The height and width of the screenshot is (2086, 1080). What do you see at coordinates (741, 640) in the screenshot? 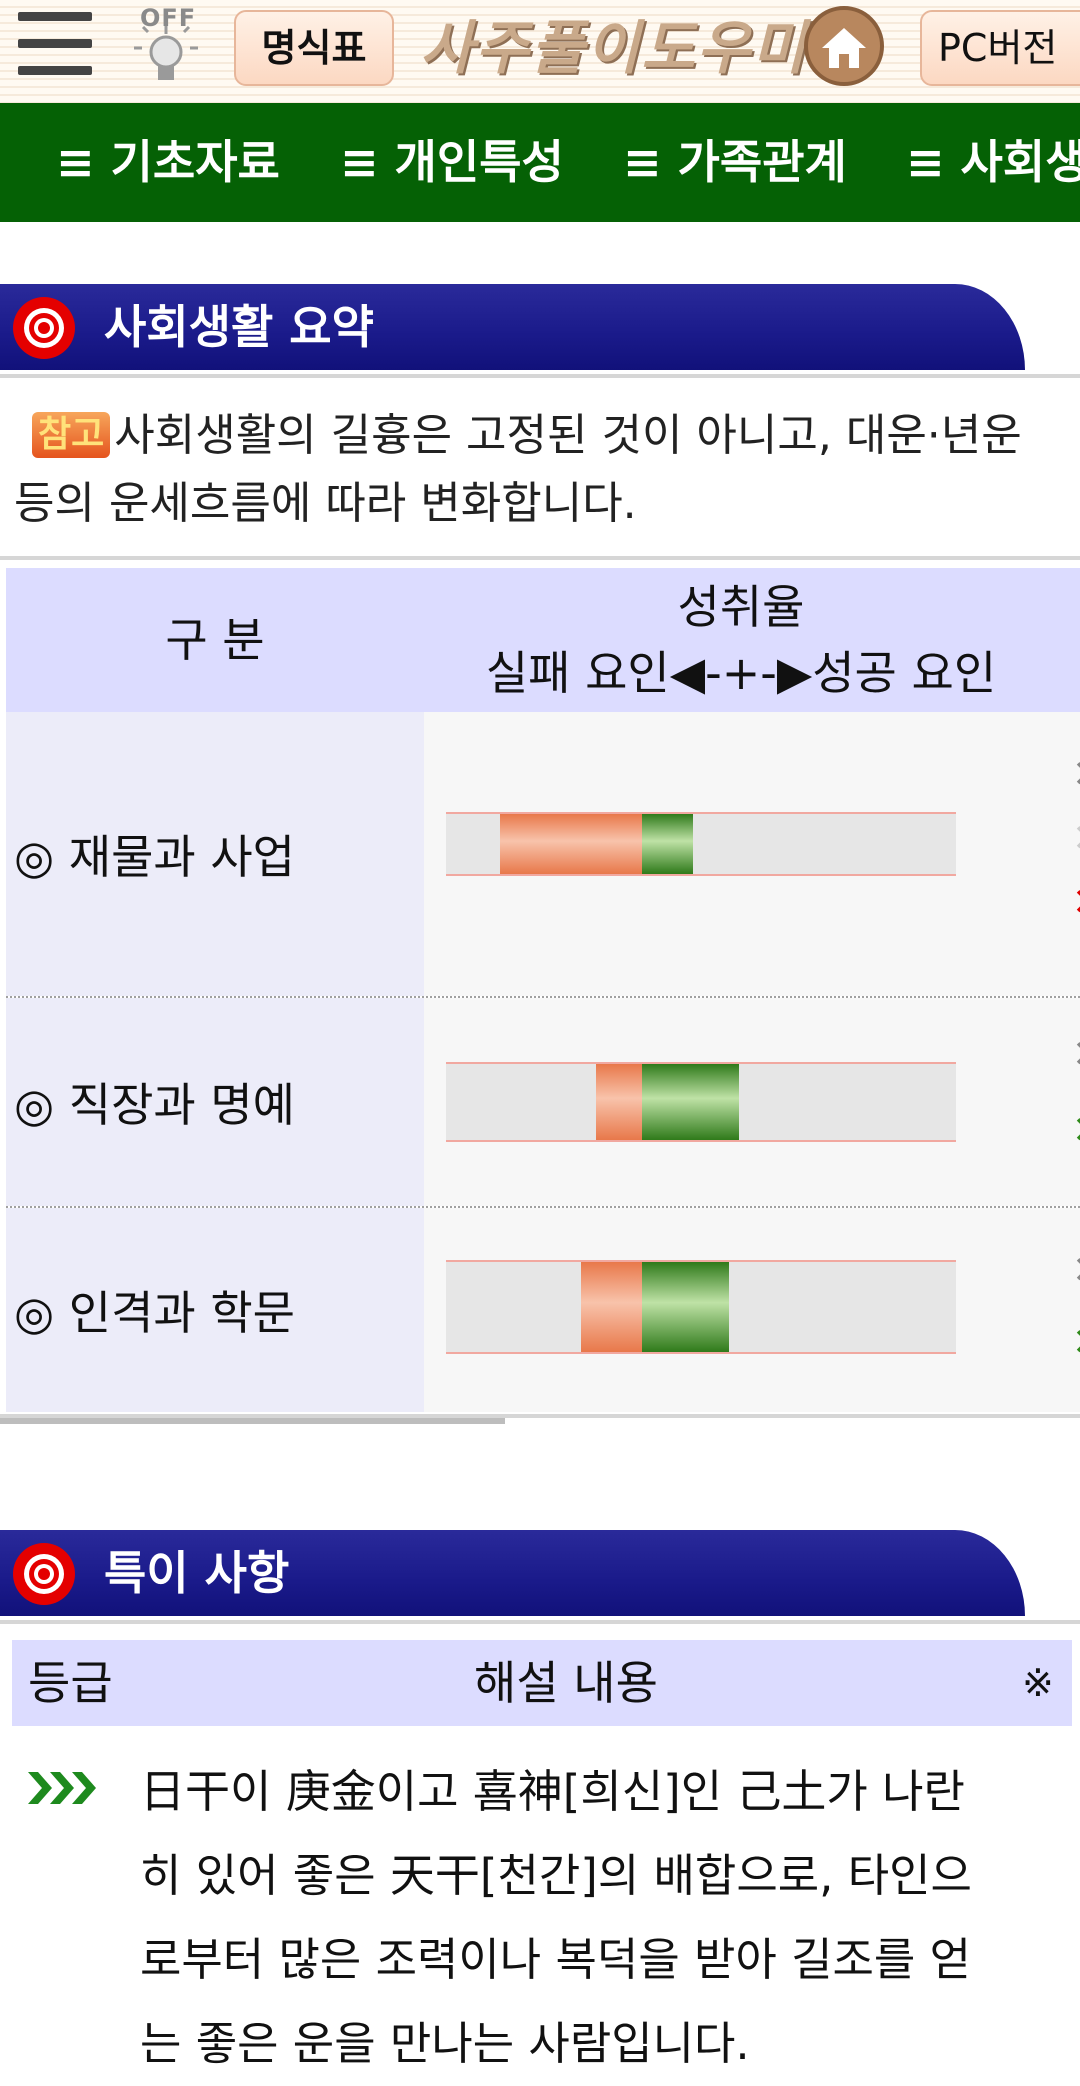
I see `rate-header: 성취율 실패 요인◀-+-▶성공 요인` at bounding box center [741, 640].